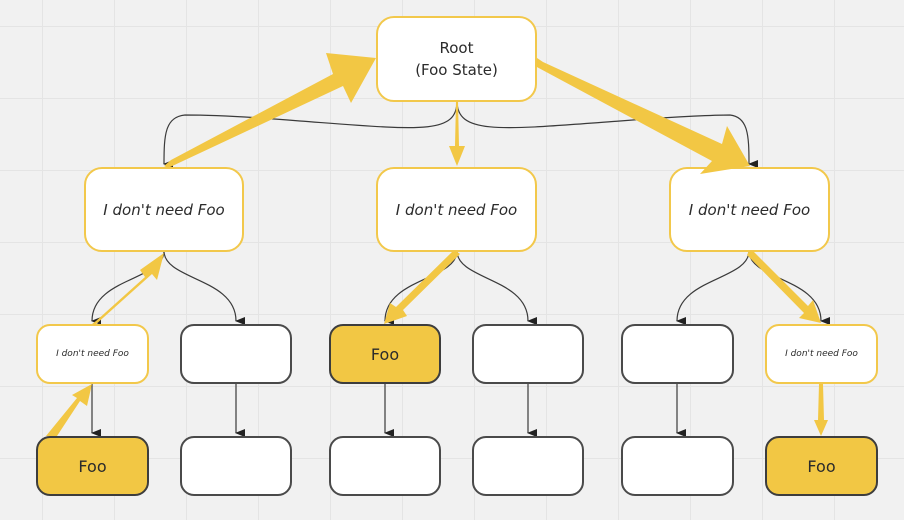  What do you see at coordinates (784, 287) in the screenshot?
I see `flow-arrow-l2right-to-l3right` at bounding box center [784, 287].